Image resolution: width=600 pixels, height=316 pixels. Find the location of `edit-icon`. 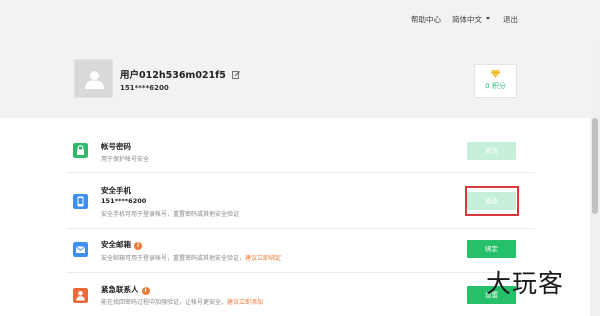

edit-icon is located at coordinates (236, 75).